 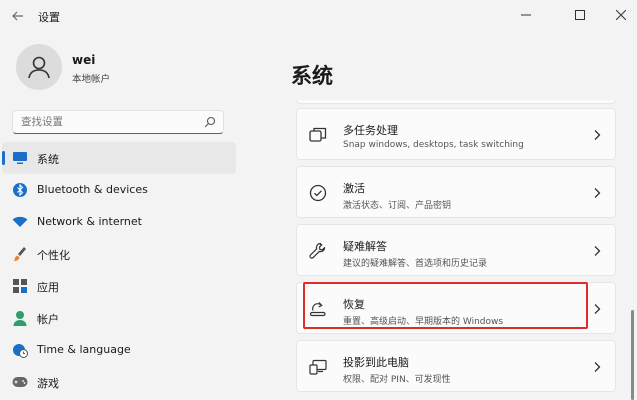 What do you see at coordinates (20, 158) in the screenshot?
I see `monitor-icon` at bounding box center [20, 158].